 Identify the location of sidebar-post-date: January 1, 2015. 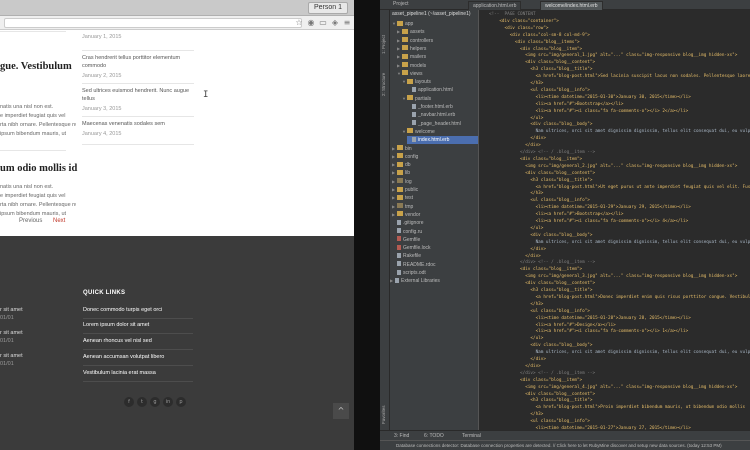
(102, 37).